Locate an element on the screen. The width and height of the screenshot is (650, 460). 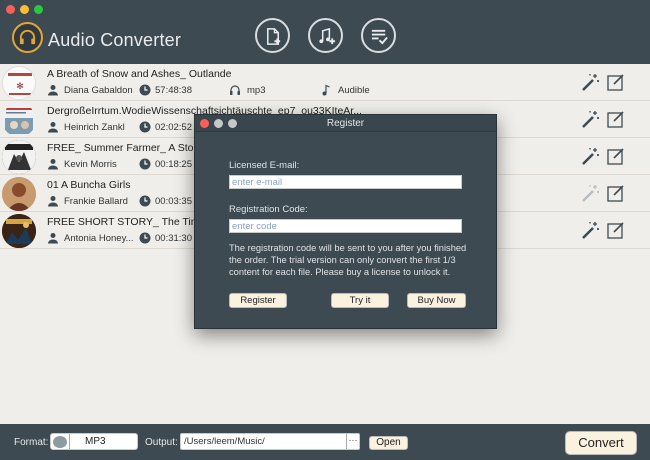
add-file-icon is located at coordinates (274, 36).